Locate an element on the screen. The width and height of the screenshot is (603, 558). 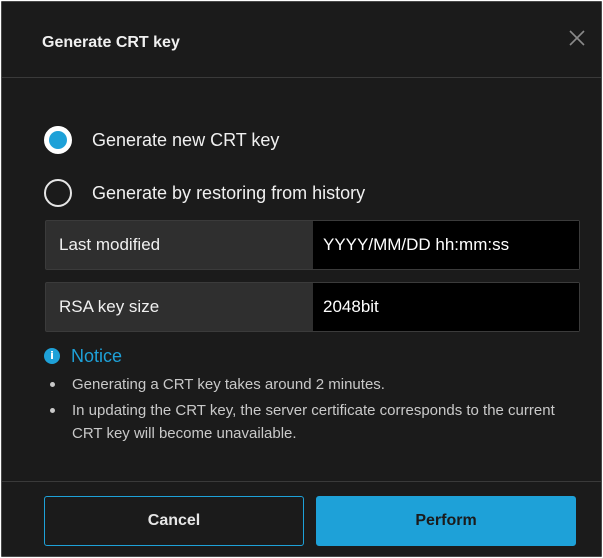
info-icon: i is located at coordinates (52, 356).